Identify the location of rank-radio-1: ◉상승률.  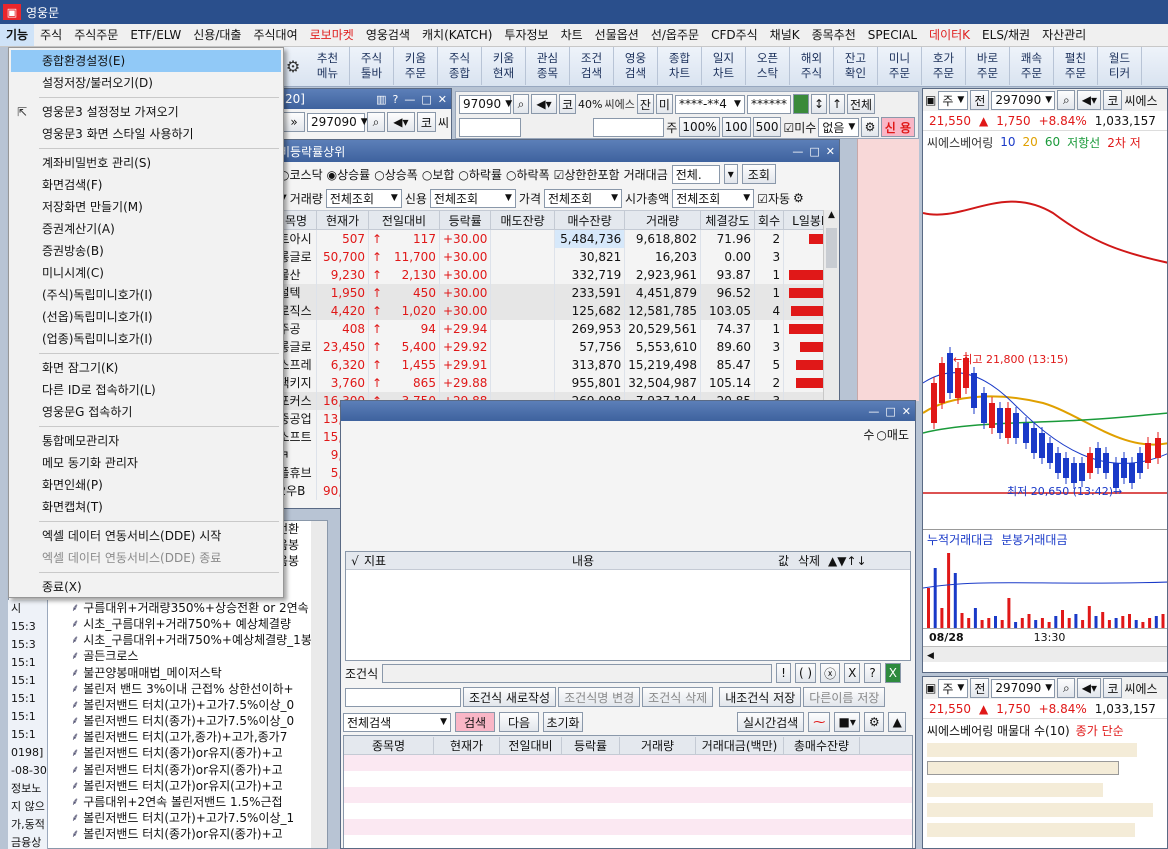
(349, 174).